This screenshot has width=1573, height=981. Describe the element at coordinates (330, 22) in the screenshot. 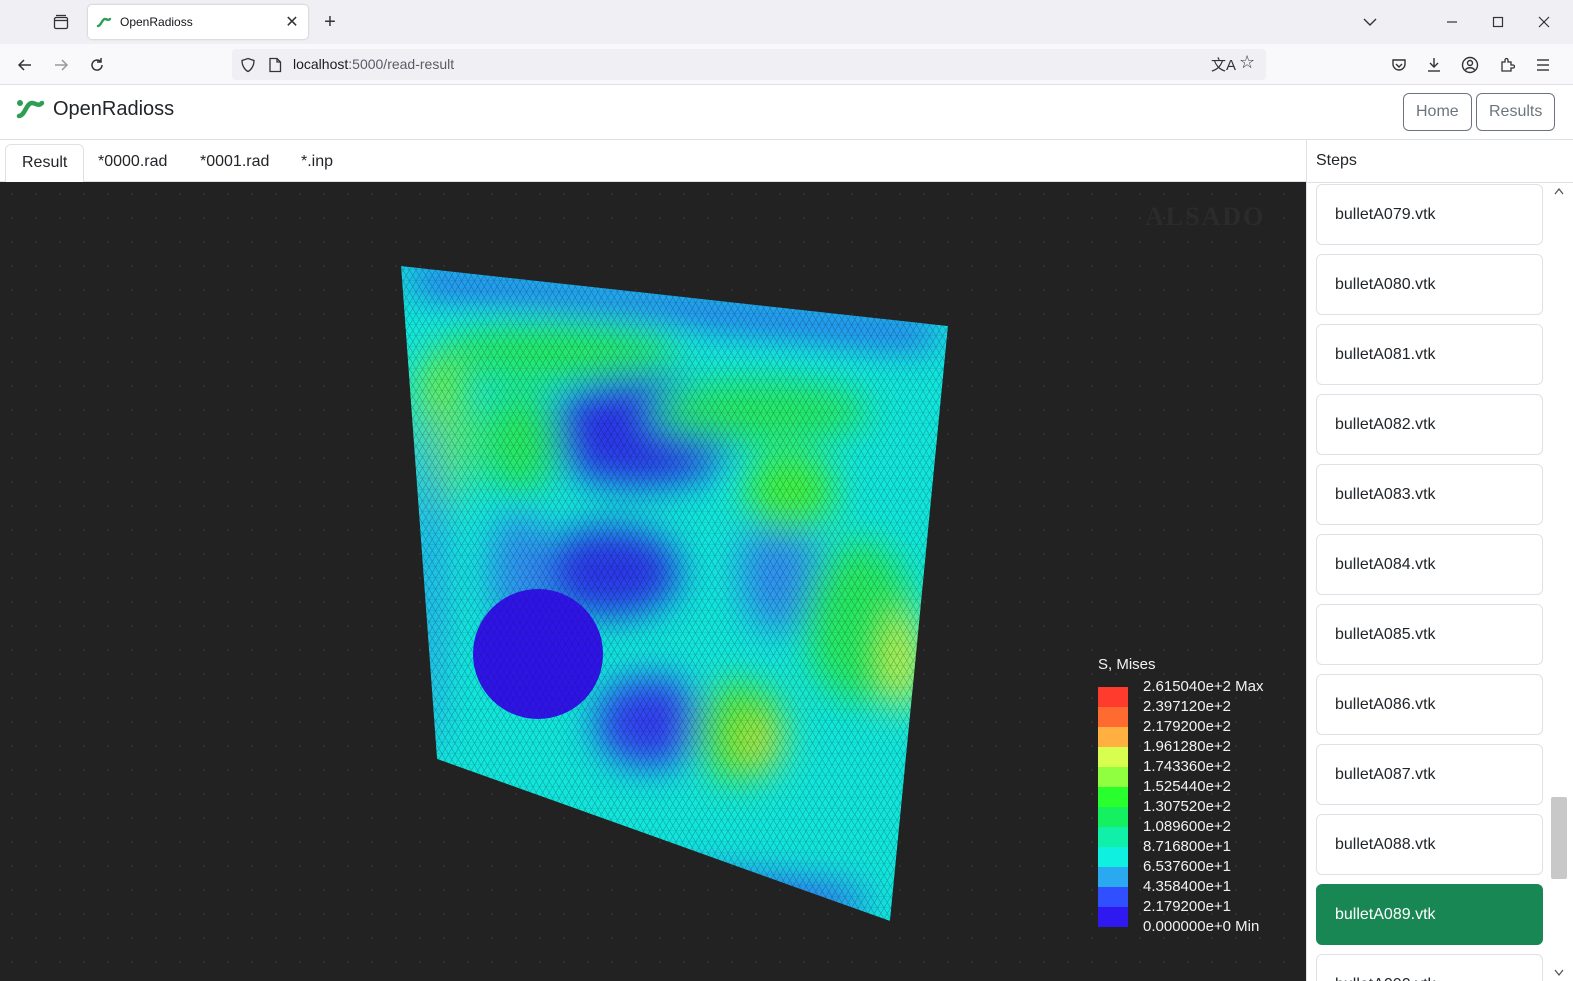

I see `new-tab-icon: +` at that location.